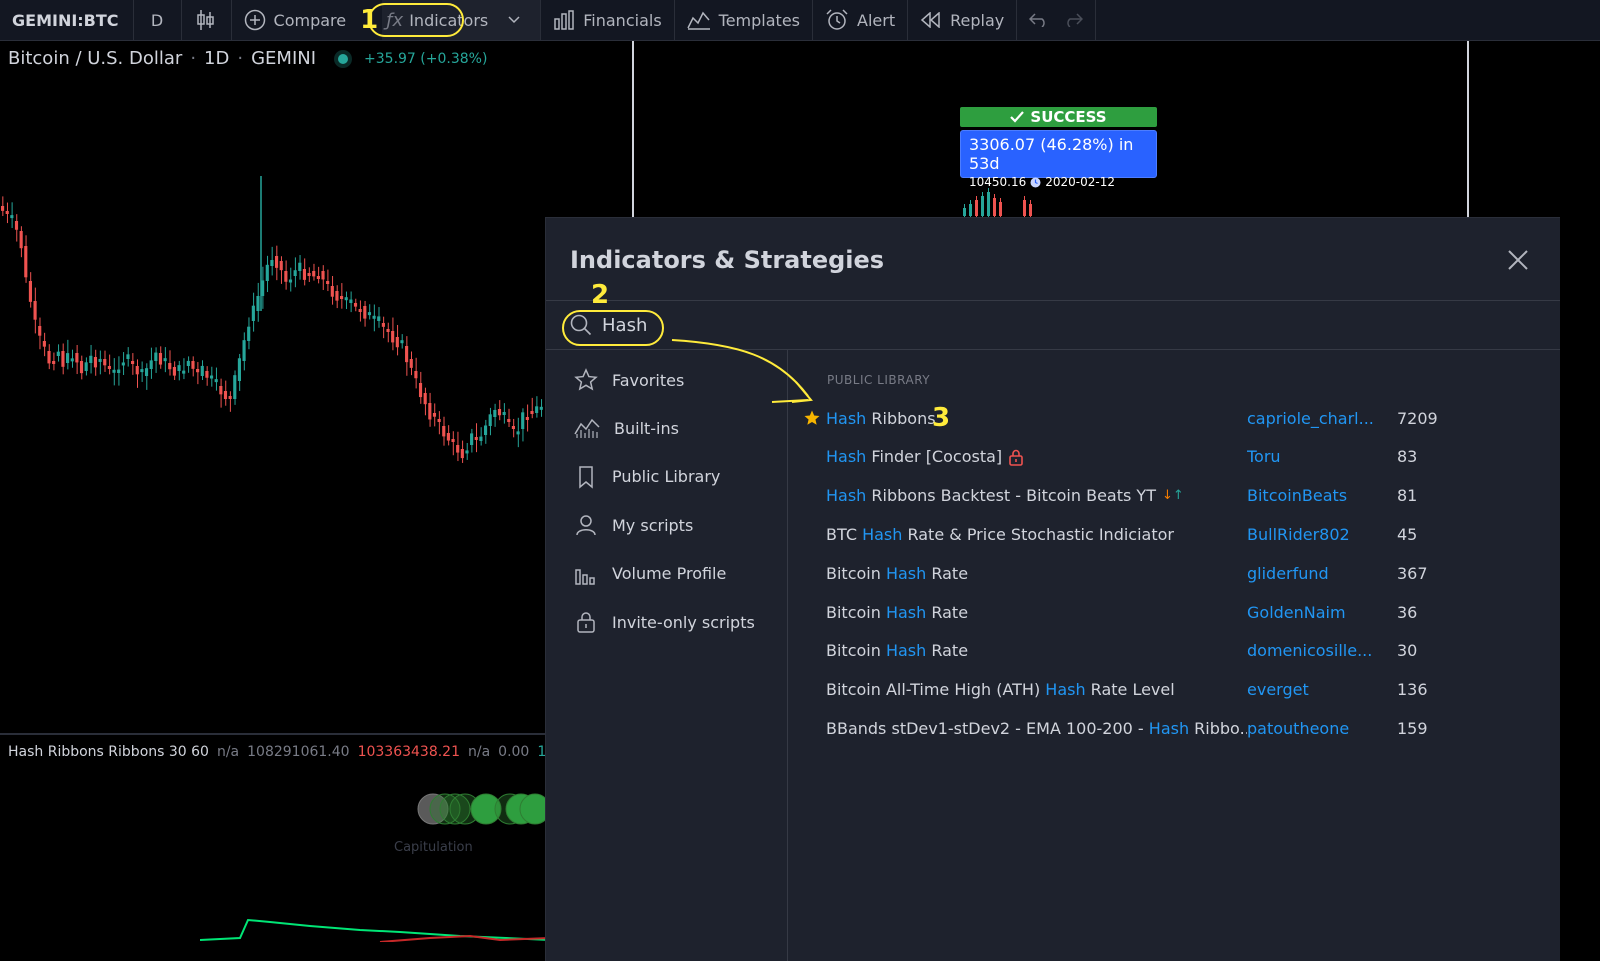  I want to click on interval-button: D, so click(158, 20).